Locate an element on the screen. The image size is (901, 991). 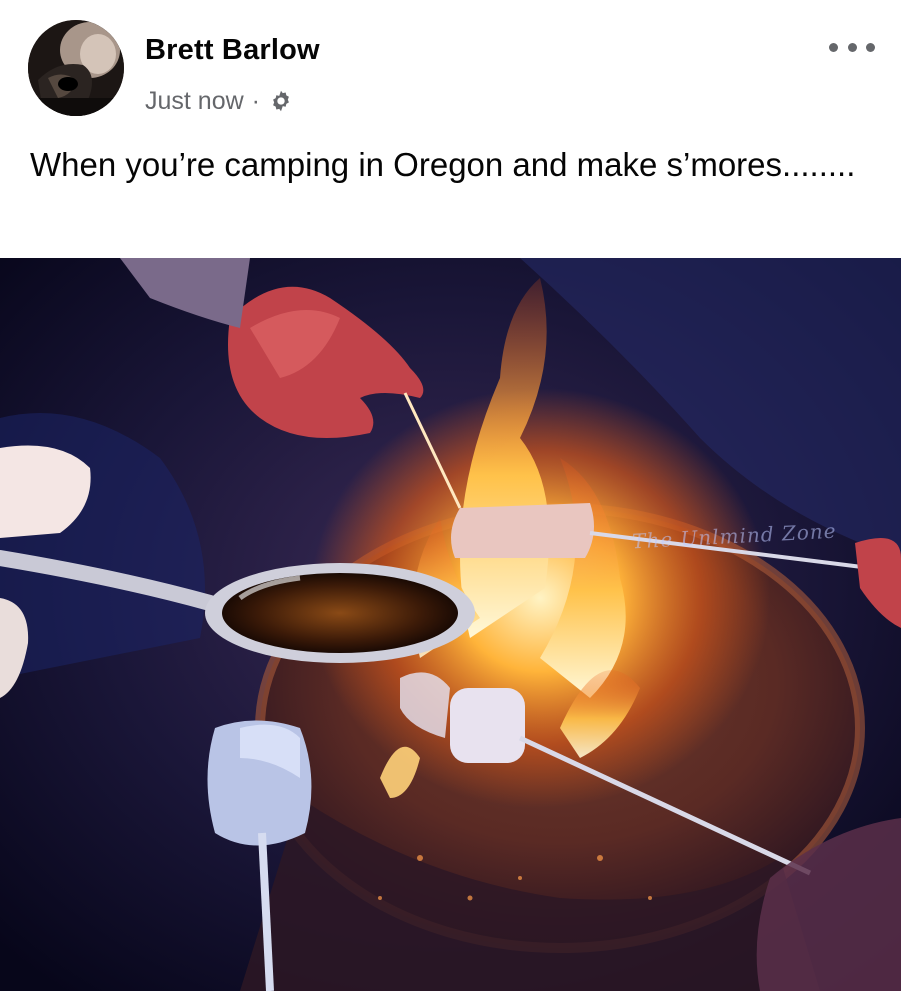
ellipsis-icon is located at coordinates (833, 47).